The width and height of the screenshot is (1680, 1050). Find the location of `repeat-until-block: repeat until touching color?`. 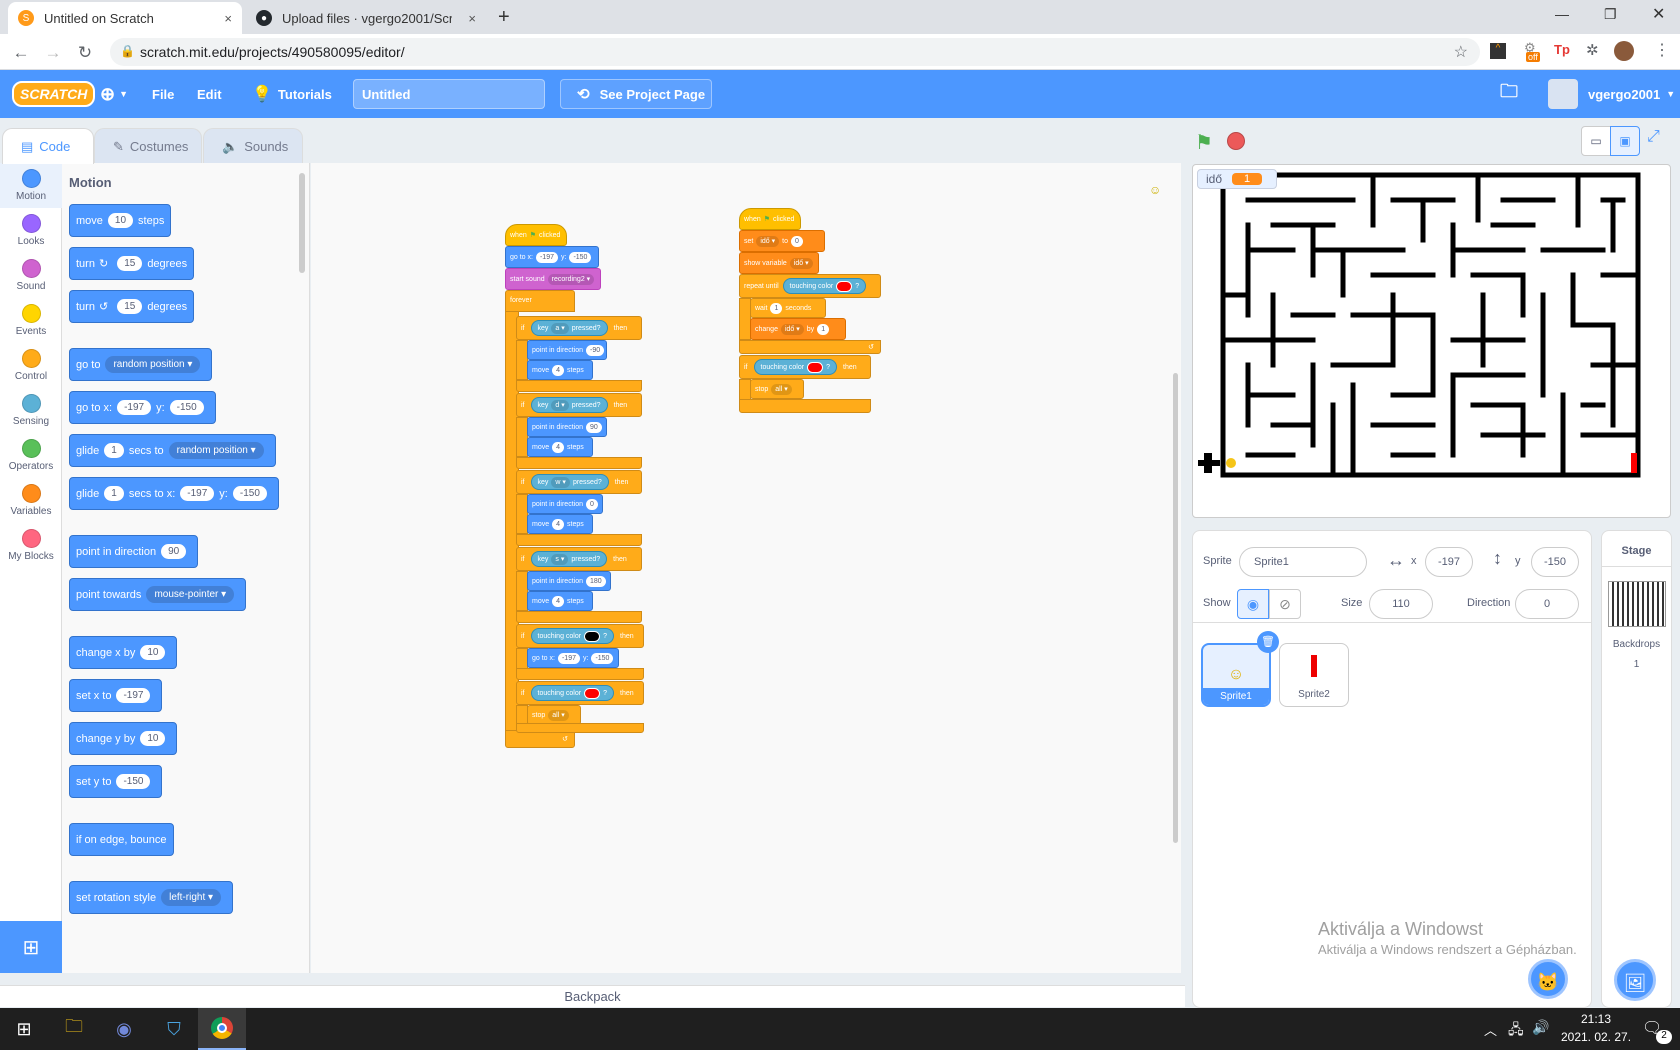

repeat-until-block: repeat until touching color? is located at coordinates (810, 286).